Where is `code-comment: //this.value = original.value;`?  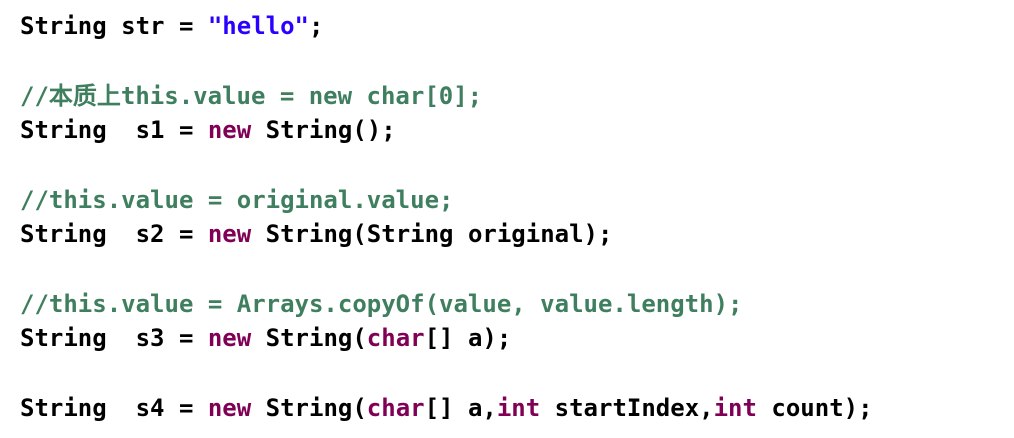 code-comment: //this.value = original.value; is located at coordinates (237, 200).